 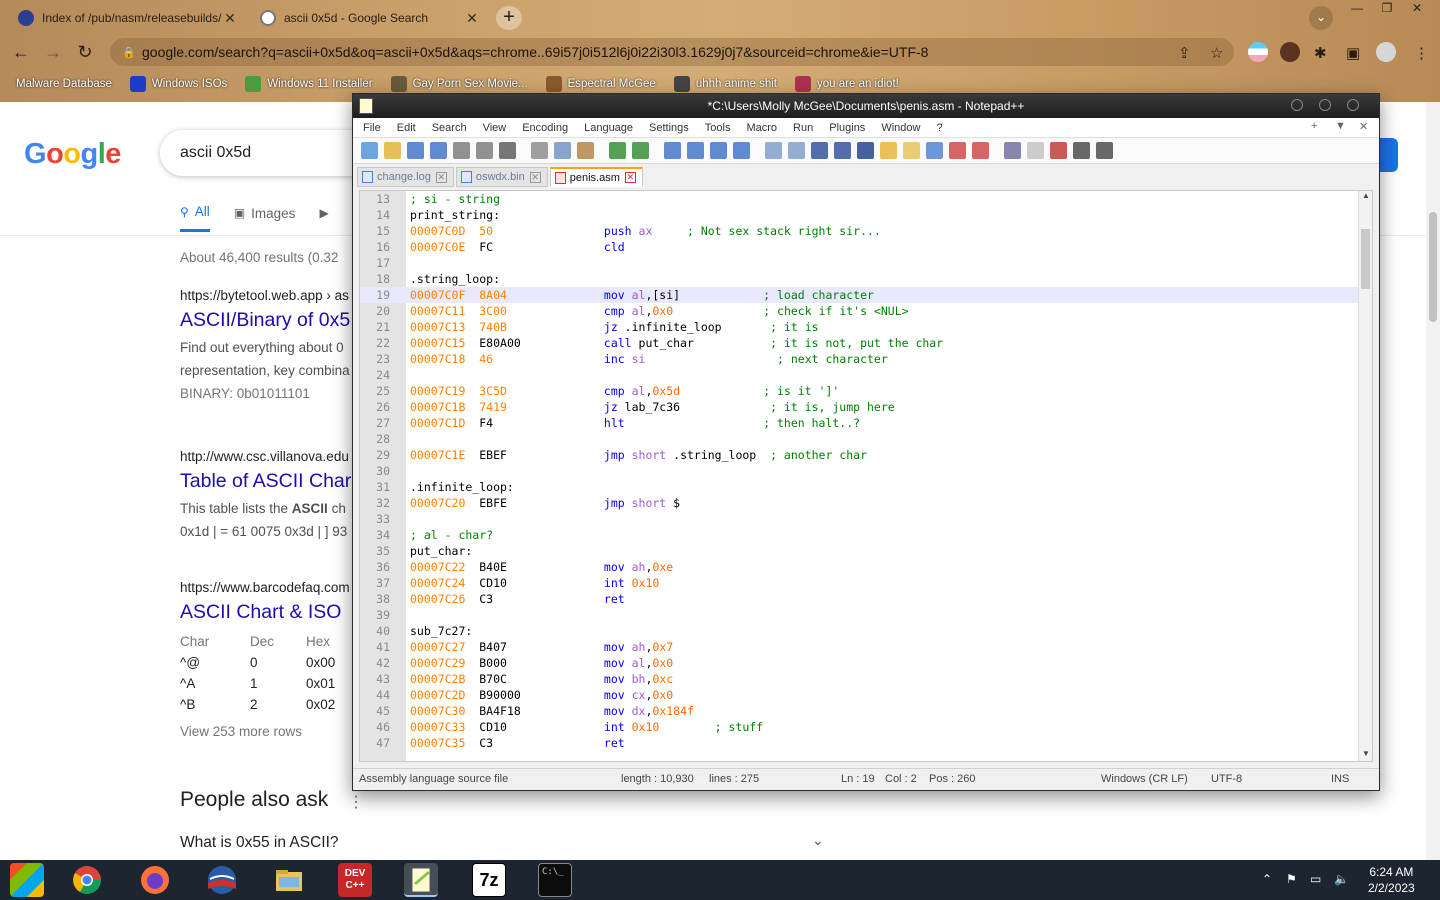 I want to click on code-line: 16 00007C0E FC cld, so click(x=860, y=247).